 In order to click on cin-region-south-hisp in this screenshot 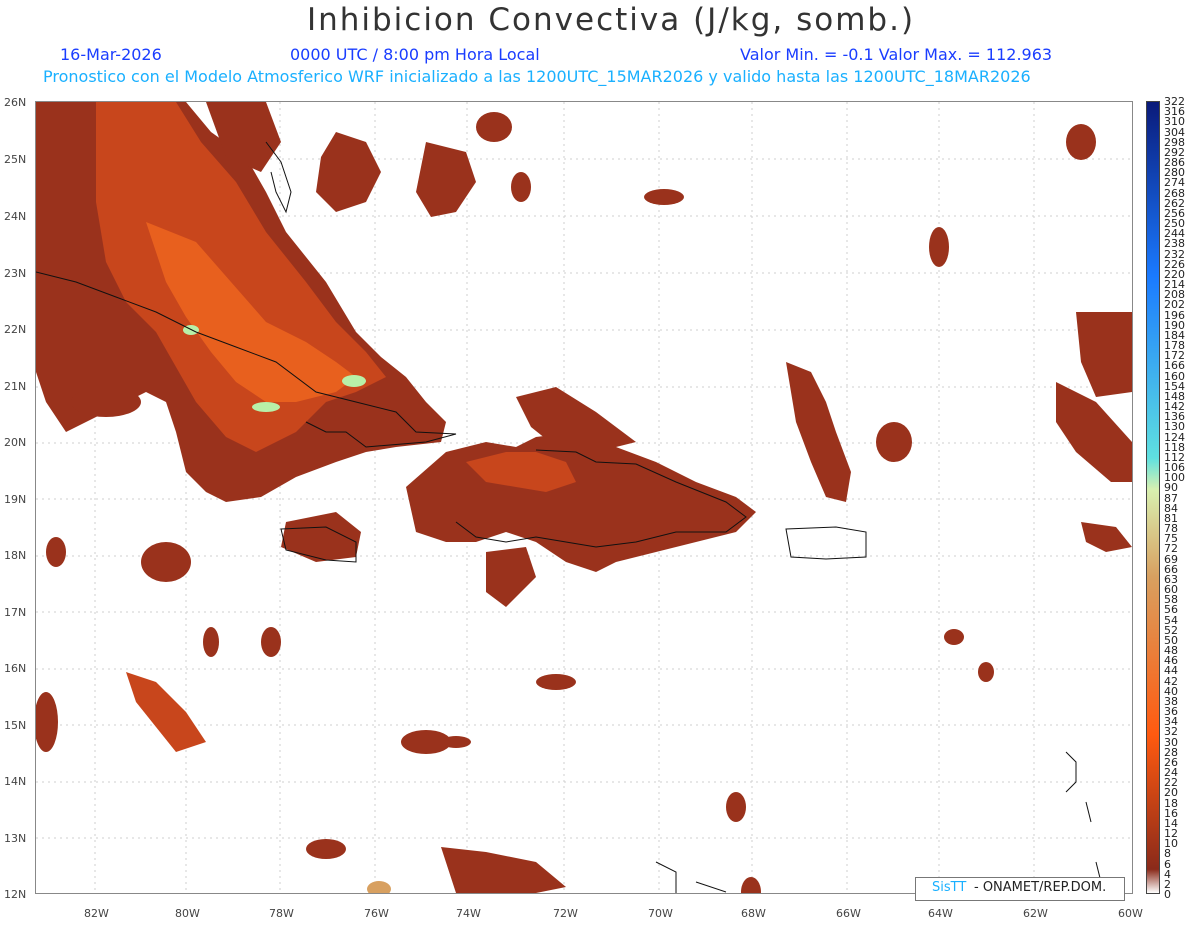, I will do `click(511, 577)`.